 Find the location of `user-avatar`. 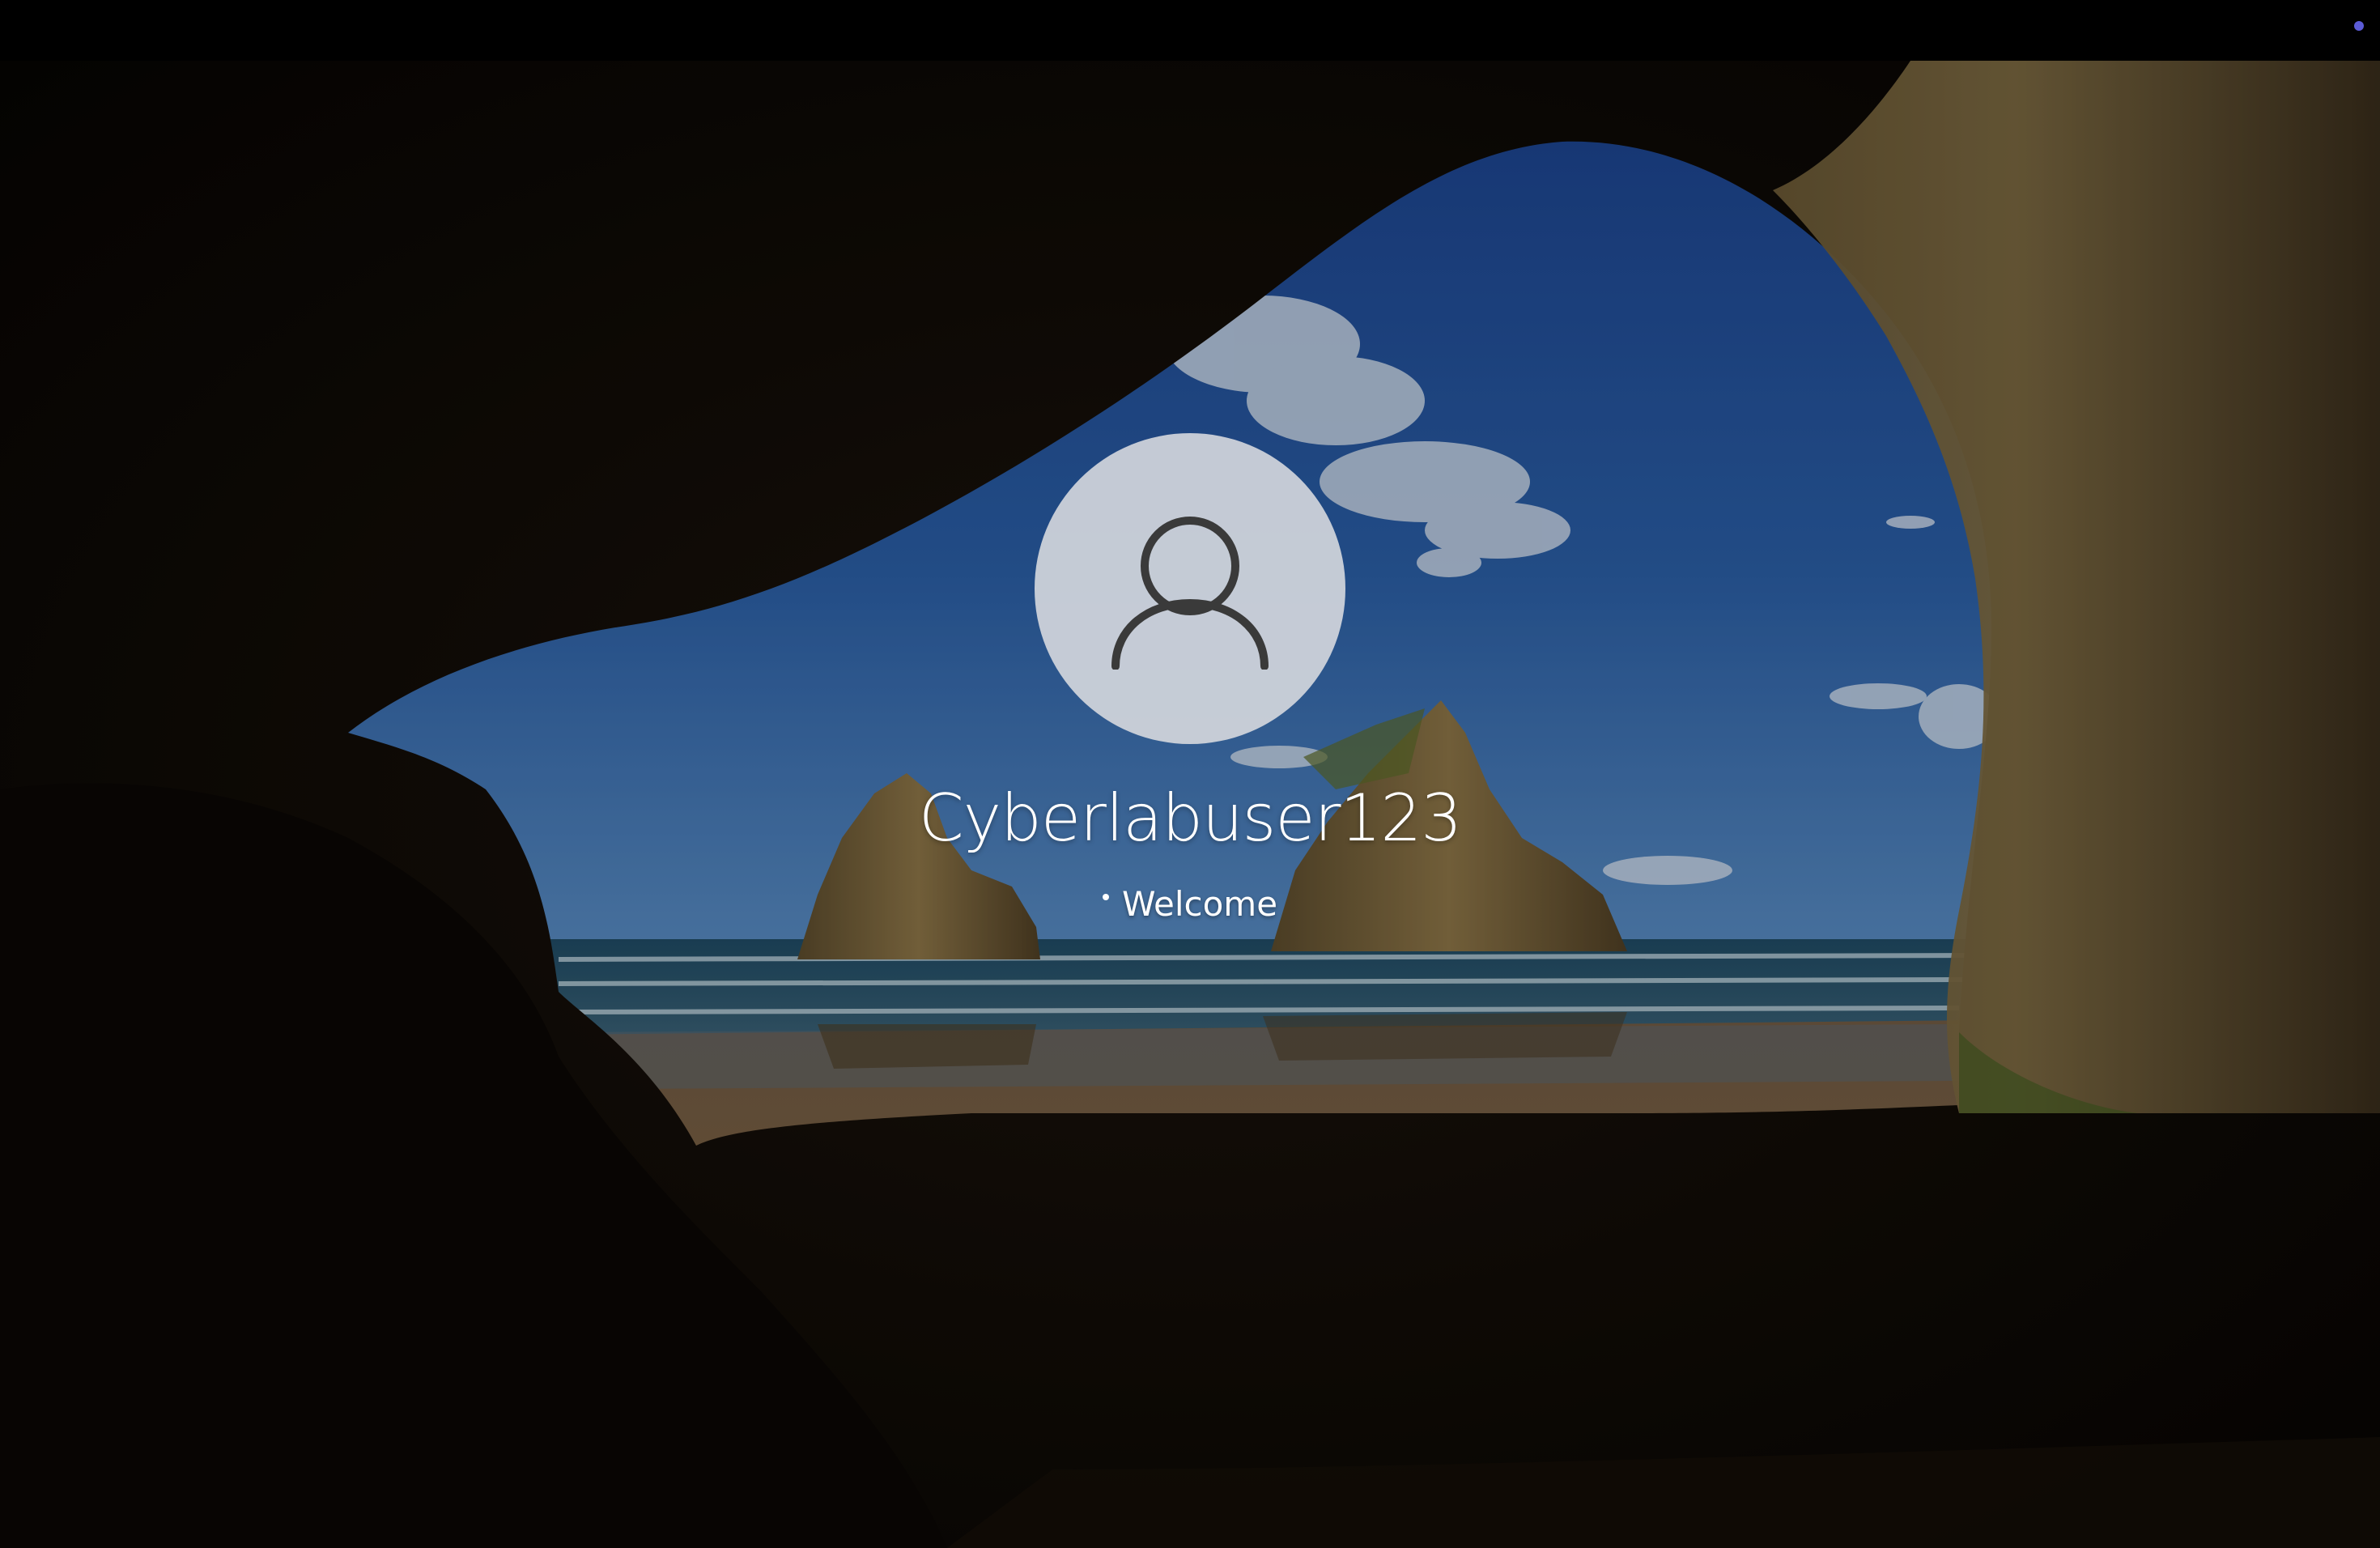

user-avatar is located at coordinates (1190, 588).